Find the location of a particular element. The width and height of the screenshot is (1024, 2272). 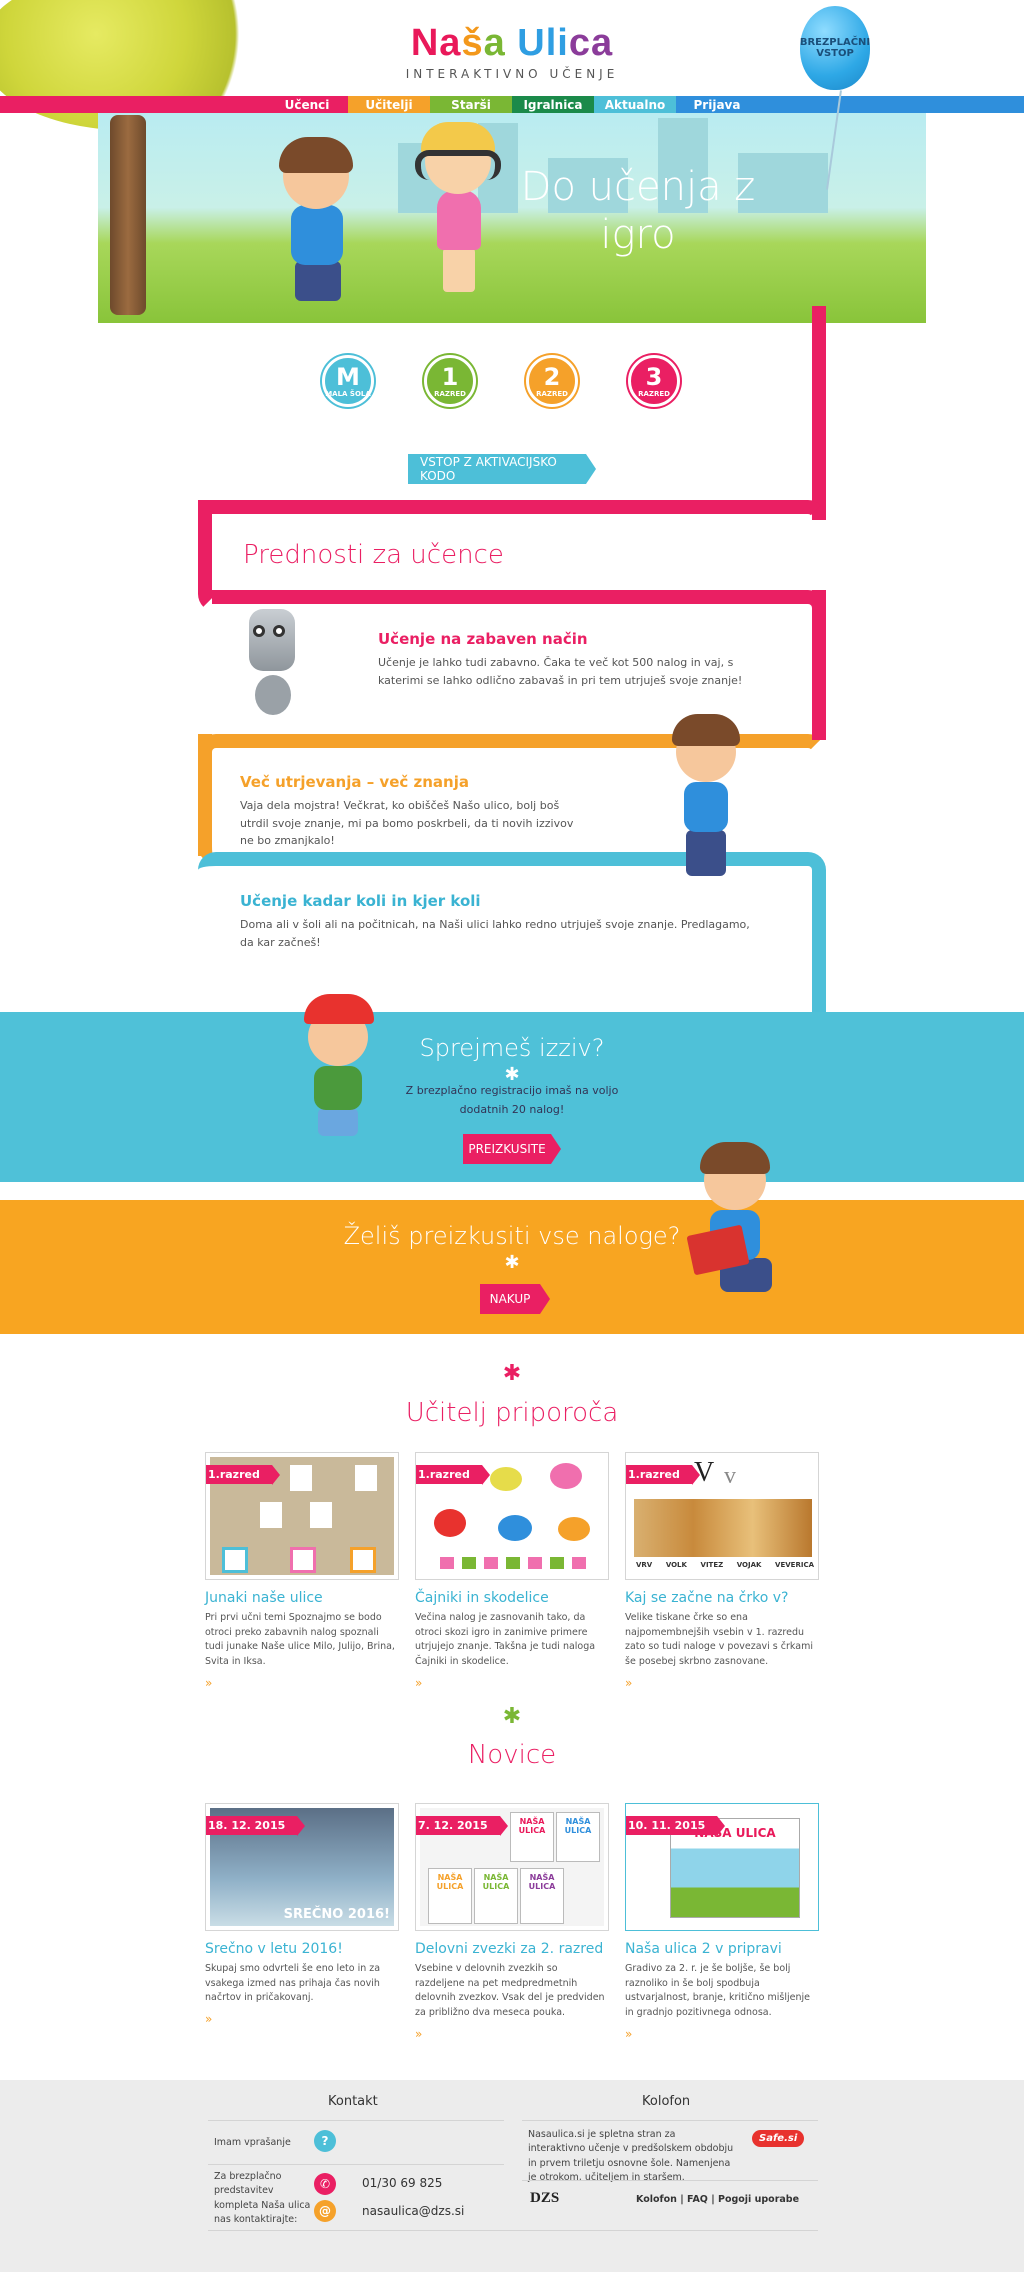

phone-icon: ✆ is located at coordinates (325, 2184).